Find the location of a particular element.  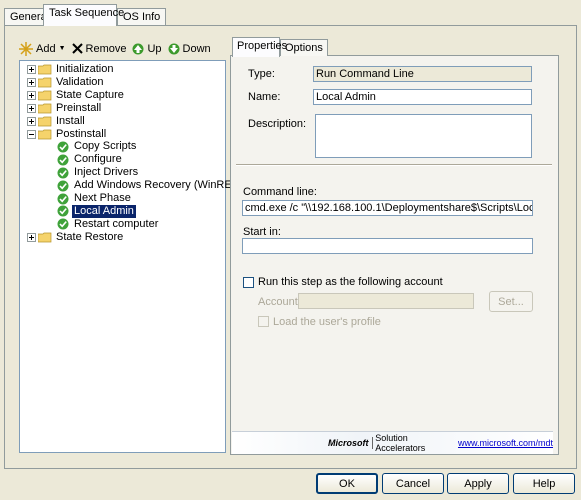

tab-properties: Properties is located at coordinates (259, 47).